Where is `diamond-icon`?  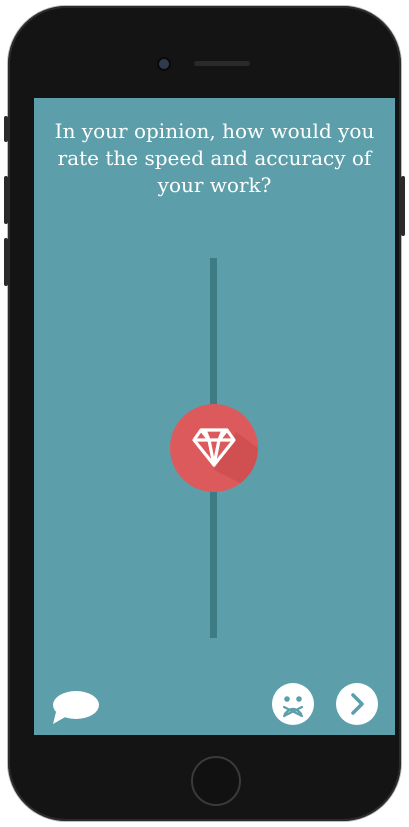
diamond-icon is located at coordinates (214, 447).